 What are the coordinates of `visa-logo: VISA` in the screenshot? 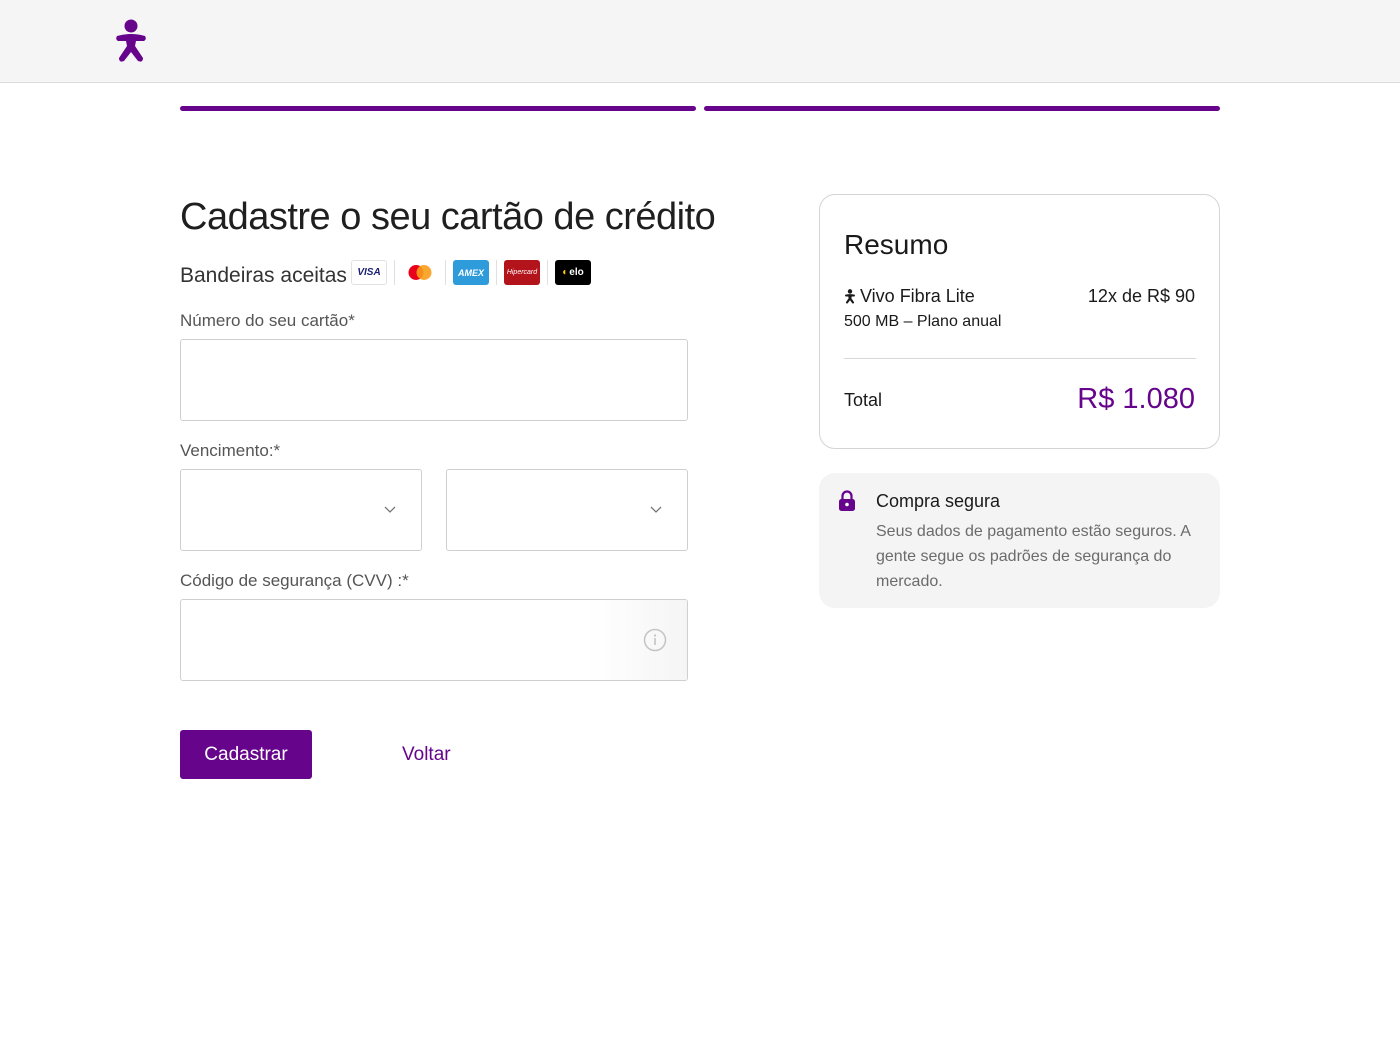 It's located at (369, 272).